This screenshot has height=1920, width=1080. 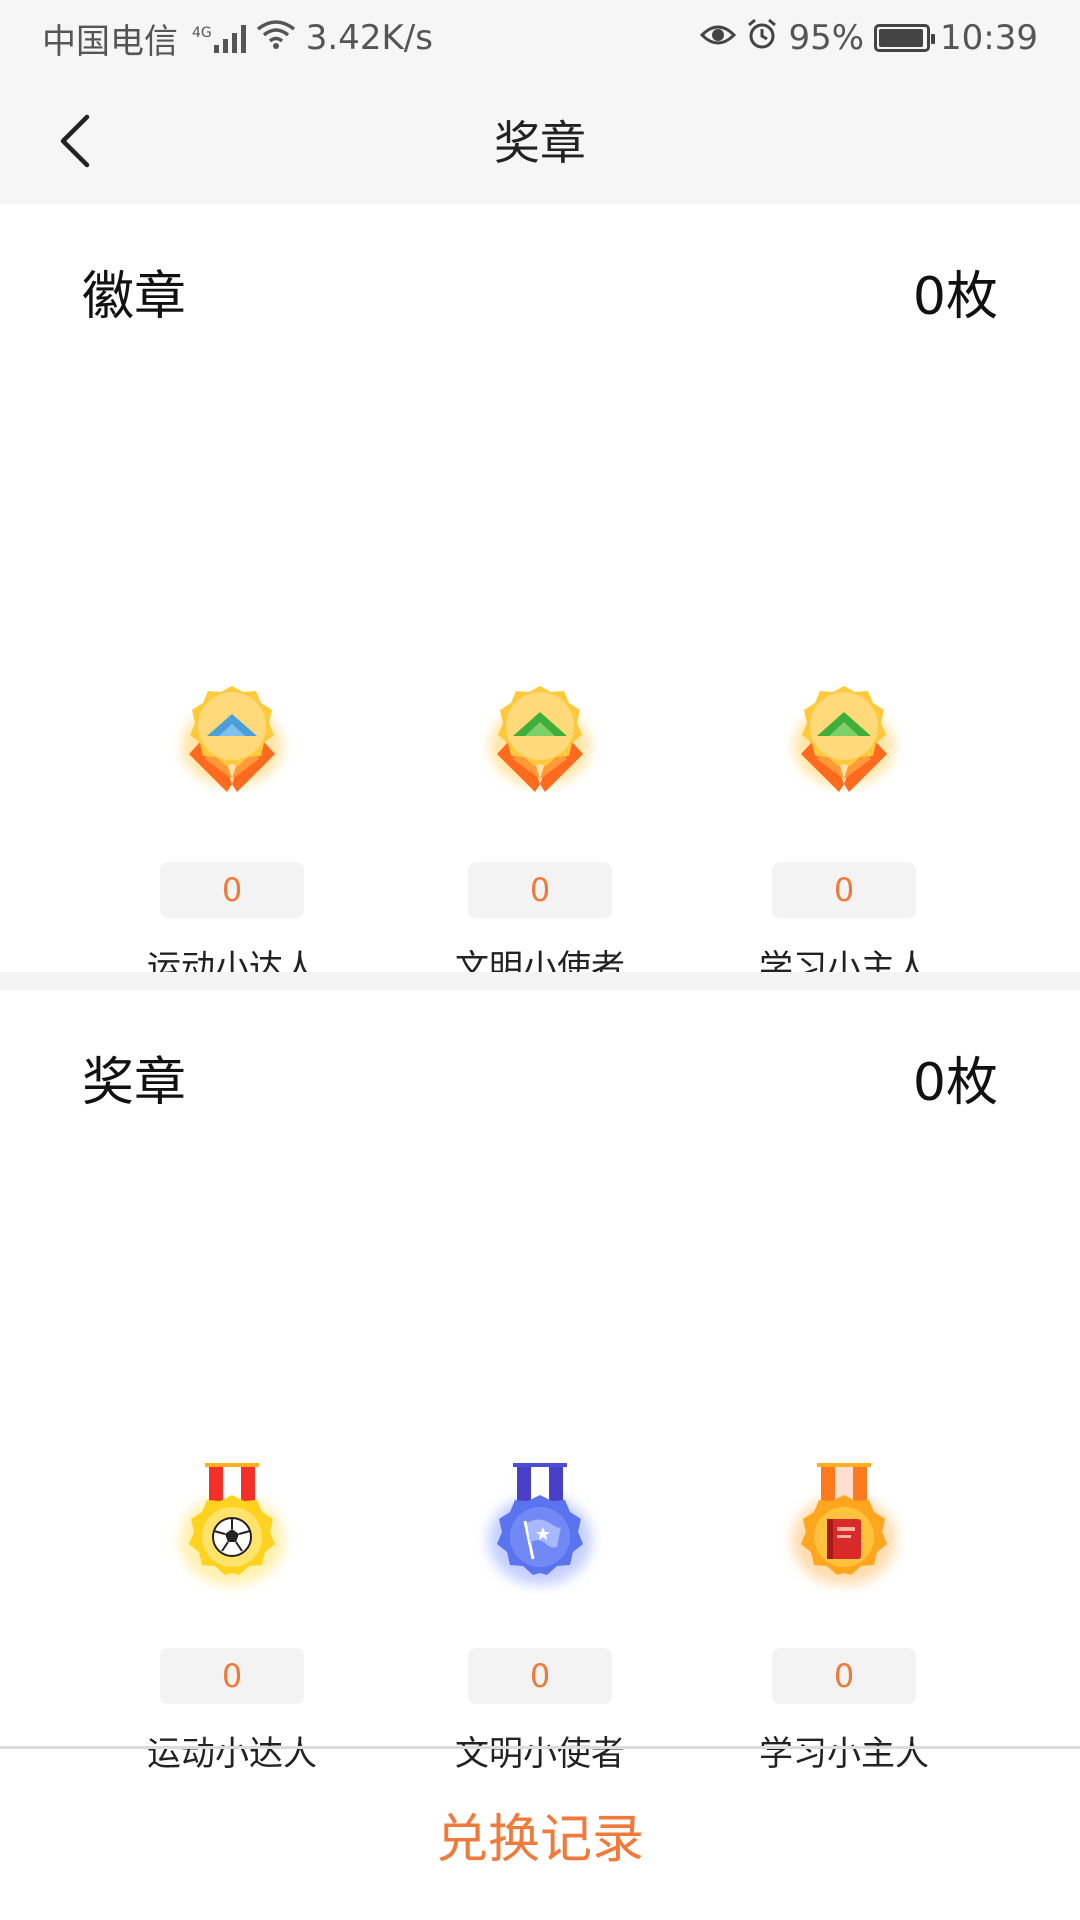 I want to click on badge-item-civility: 0 文明小使者, so click(x=540, y=826).